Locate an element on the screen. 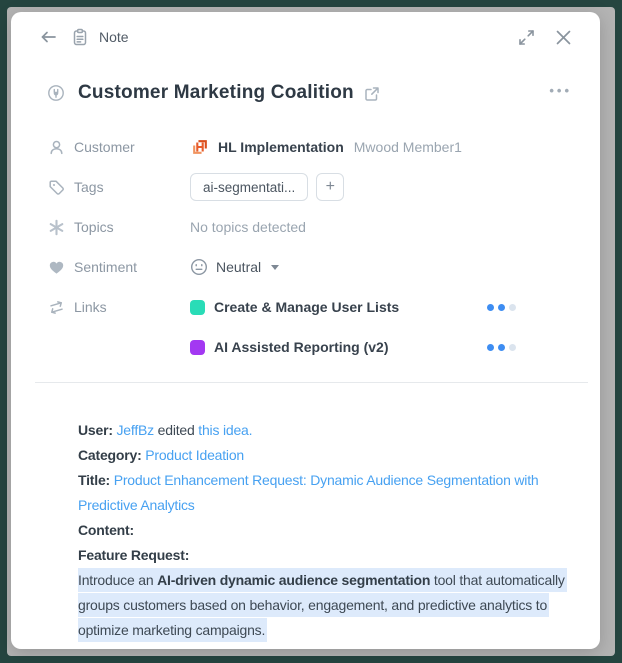 This screenshot has width=622, height=663. close-button is located at coordinates (563, 37).